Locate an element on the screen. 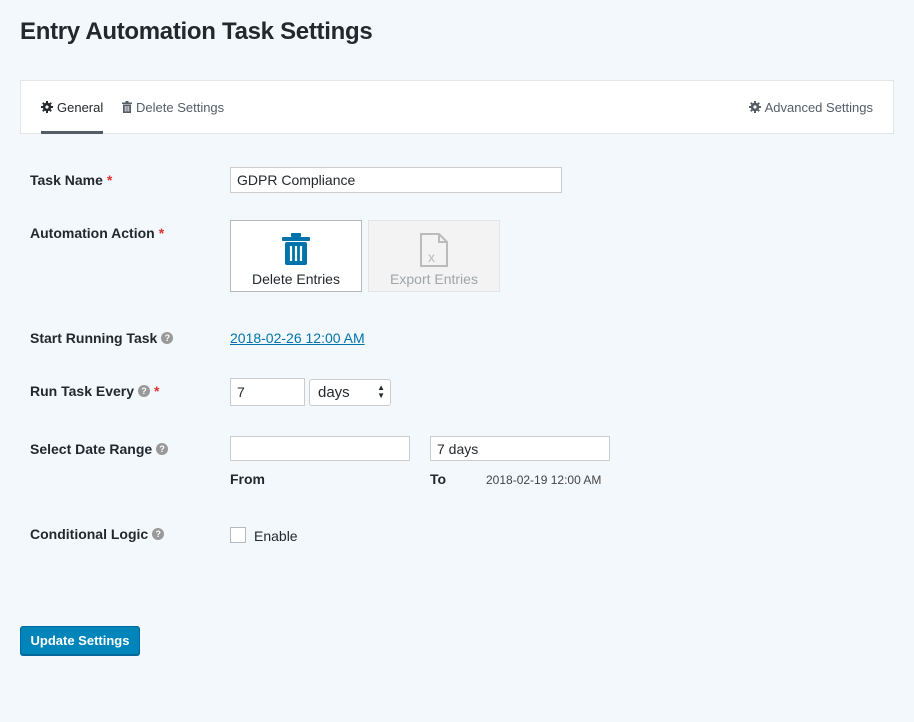 This screenshot has height=722, width=914. from-label: From is located at coordinates (247, 479).